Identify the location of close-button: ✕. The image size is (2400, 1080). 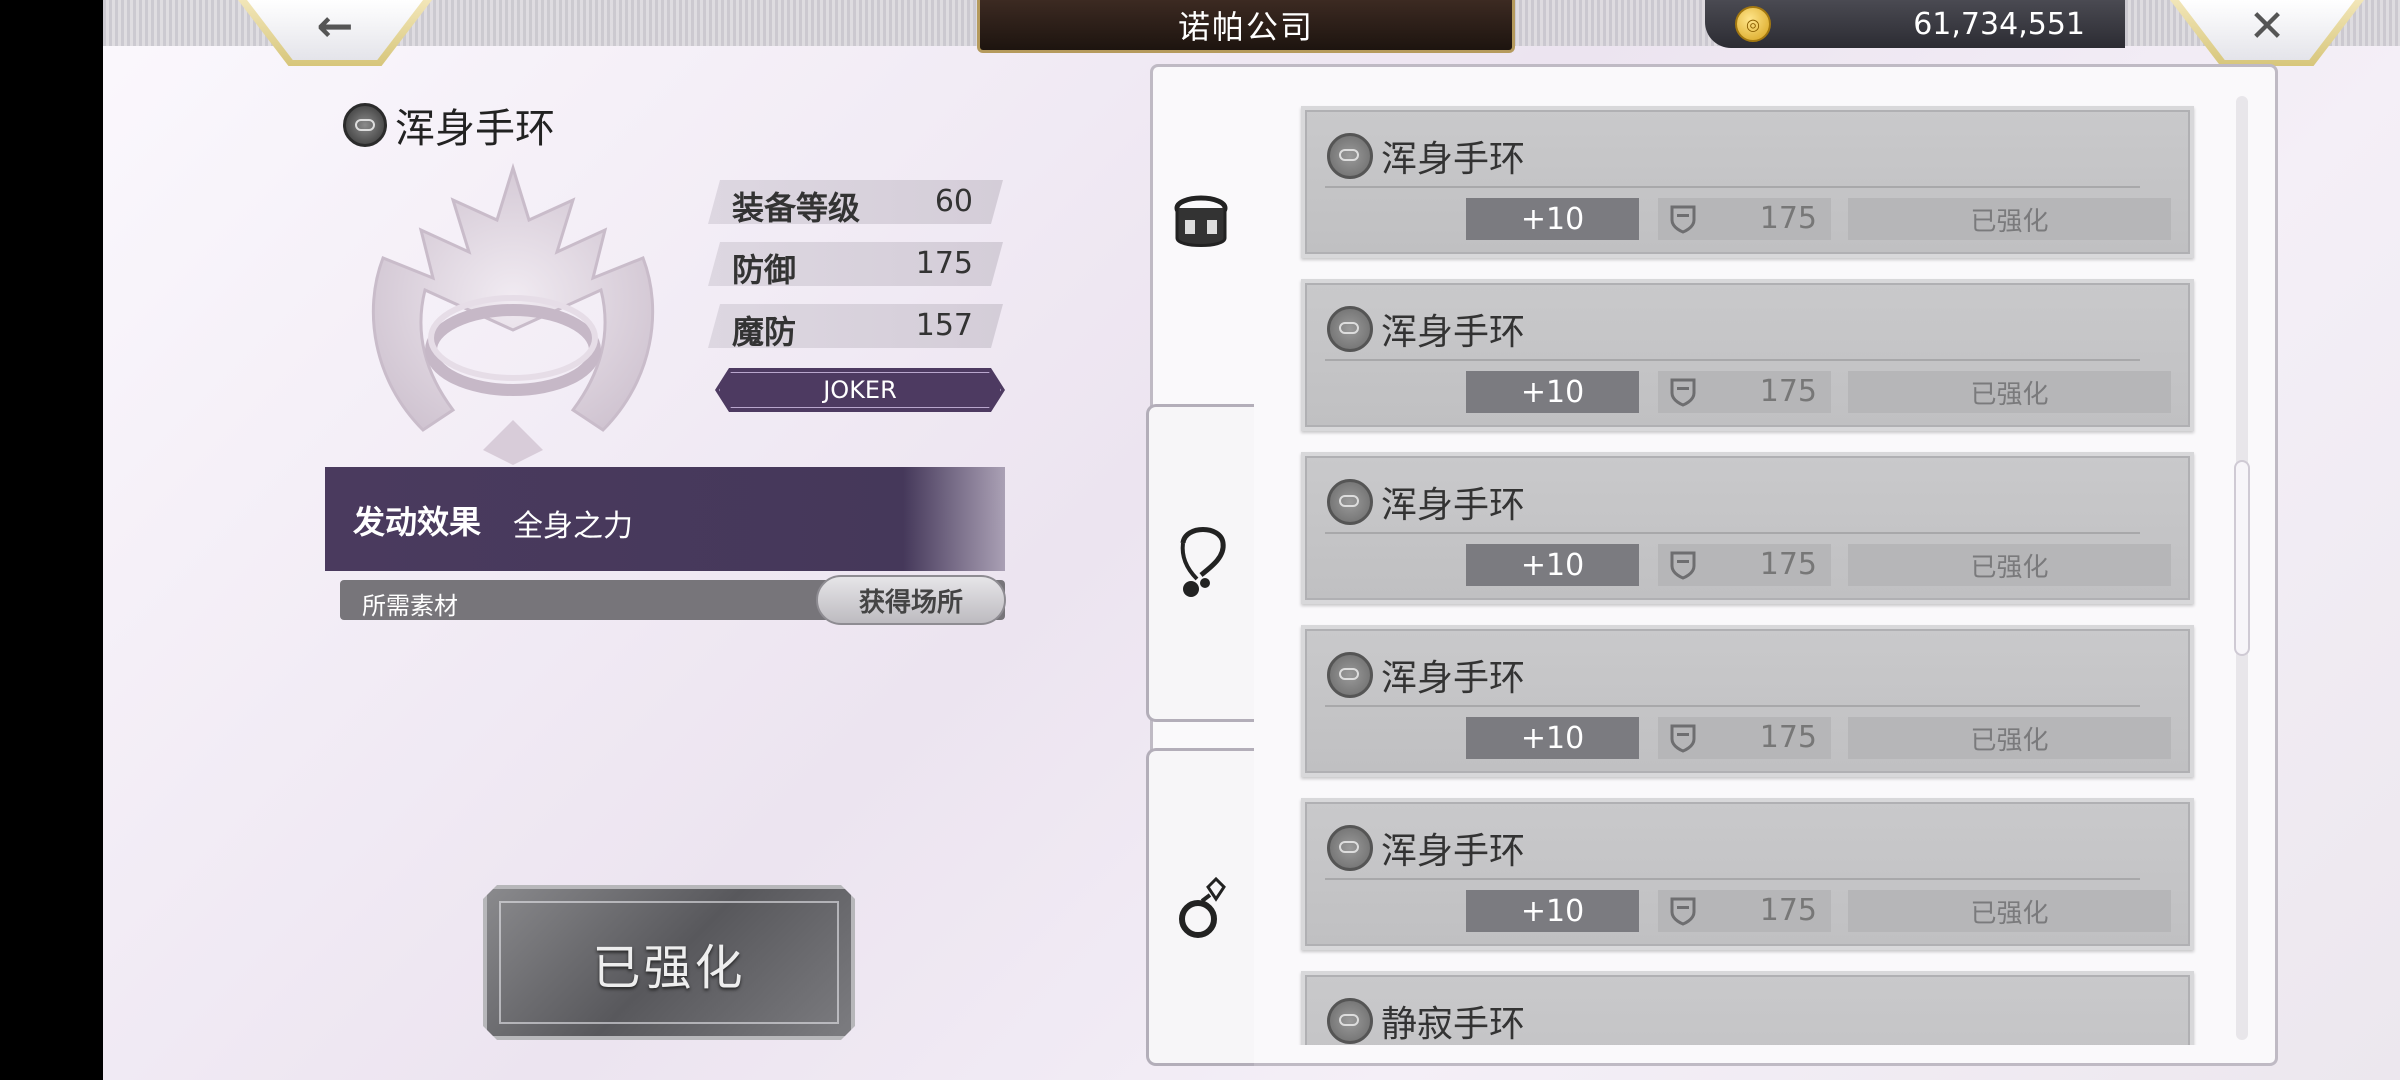
(2267, 33).